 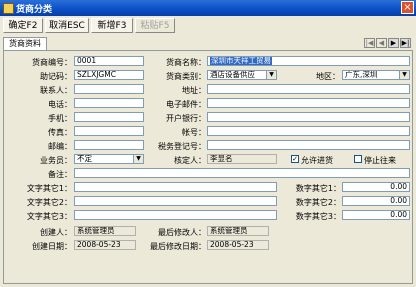 What do you see at coordinates (112, 25) in the screenshot?
I see `new-button: 新增F3` at bounding box center [112, 25].